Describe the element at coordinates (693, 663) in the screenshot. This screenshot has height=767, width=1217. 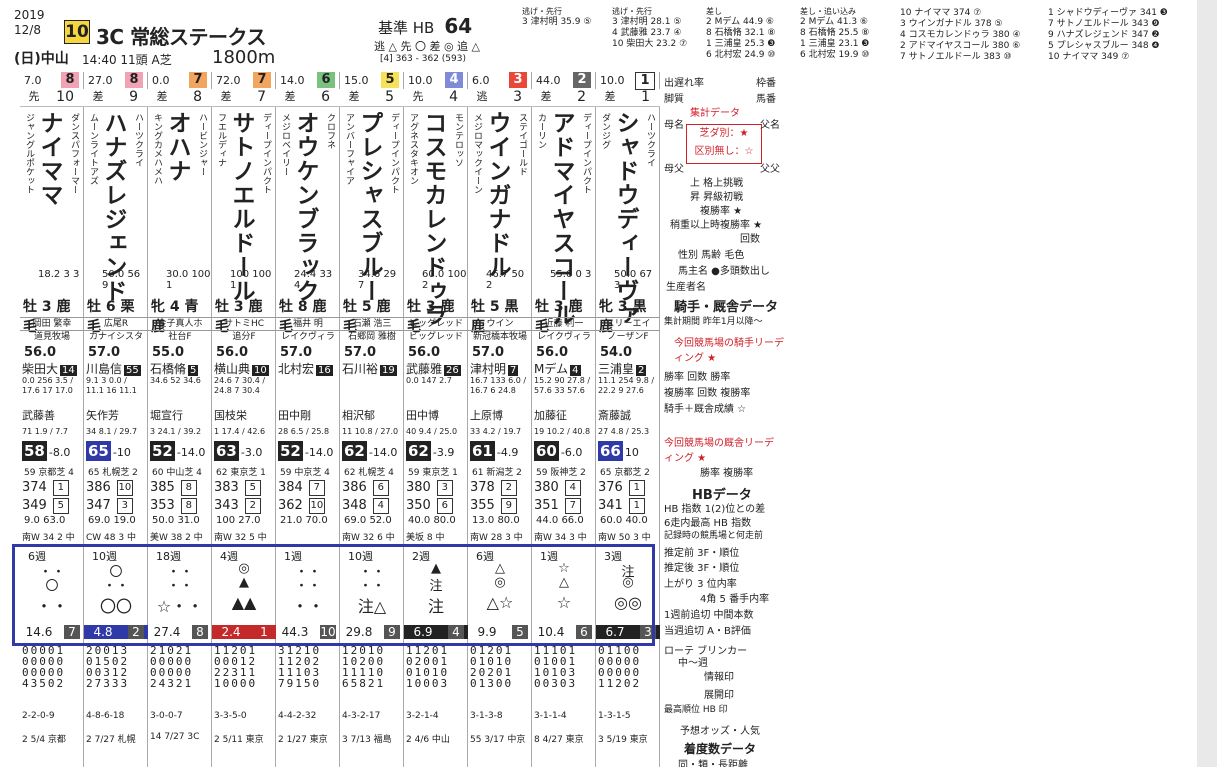
I see `legend-text: 中〜週` at that location.